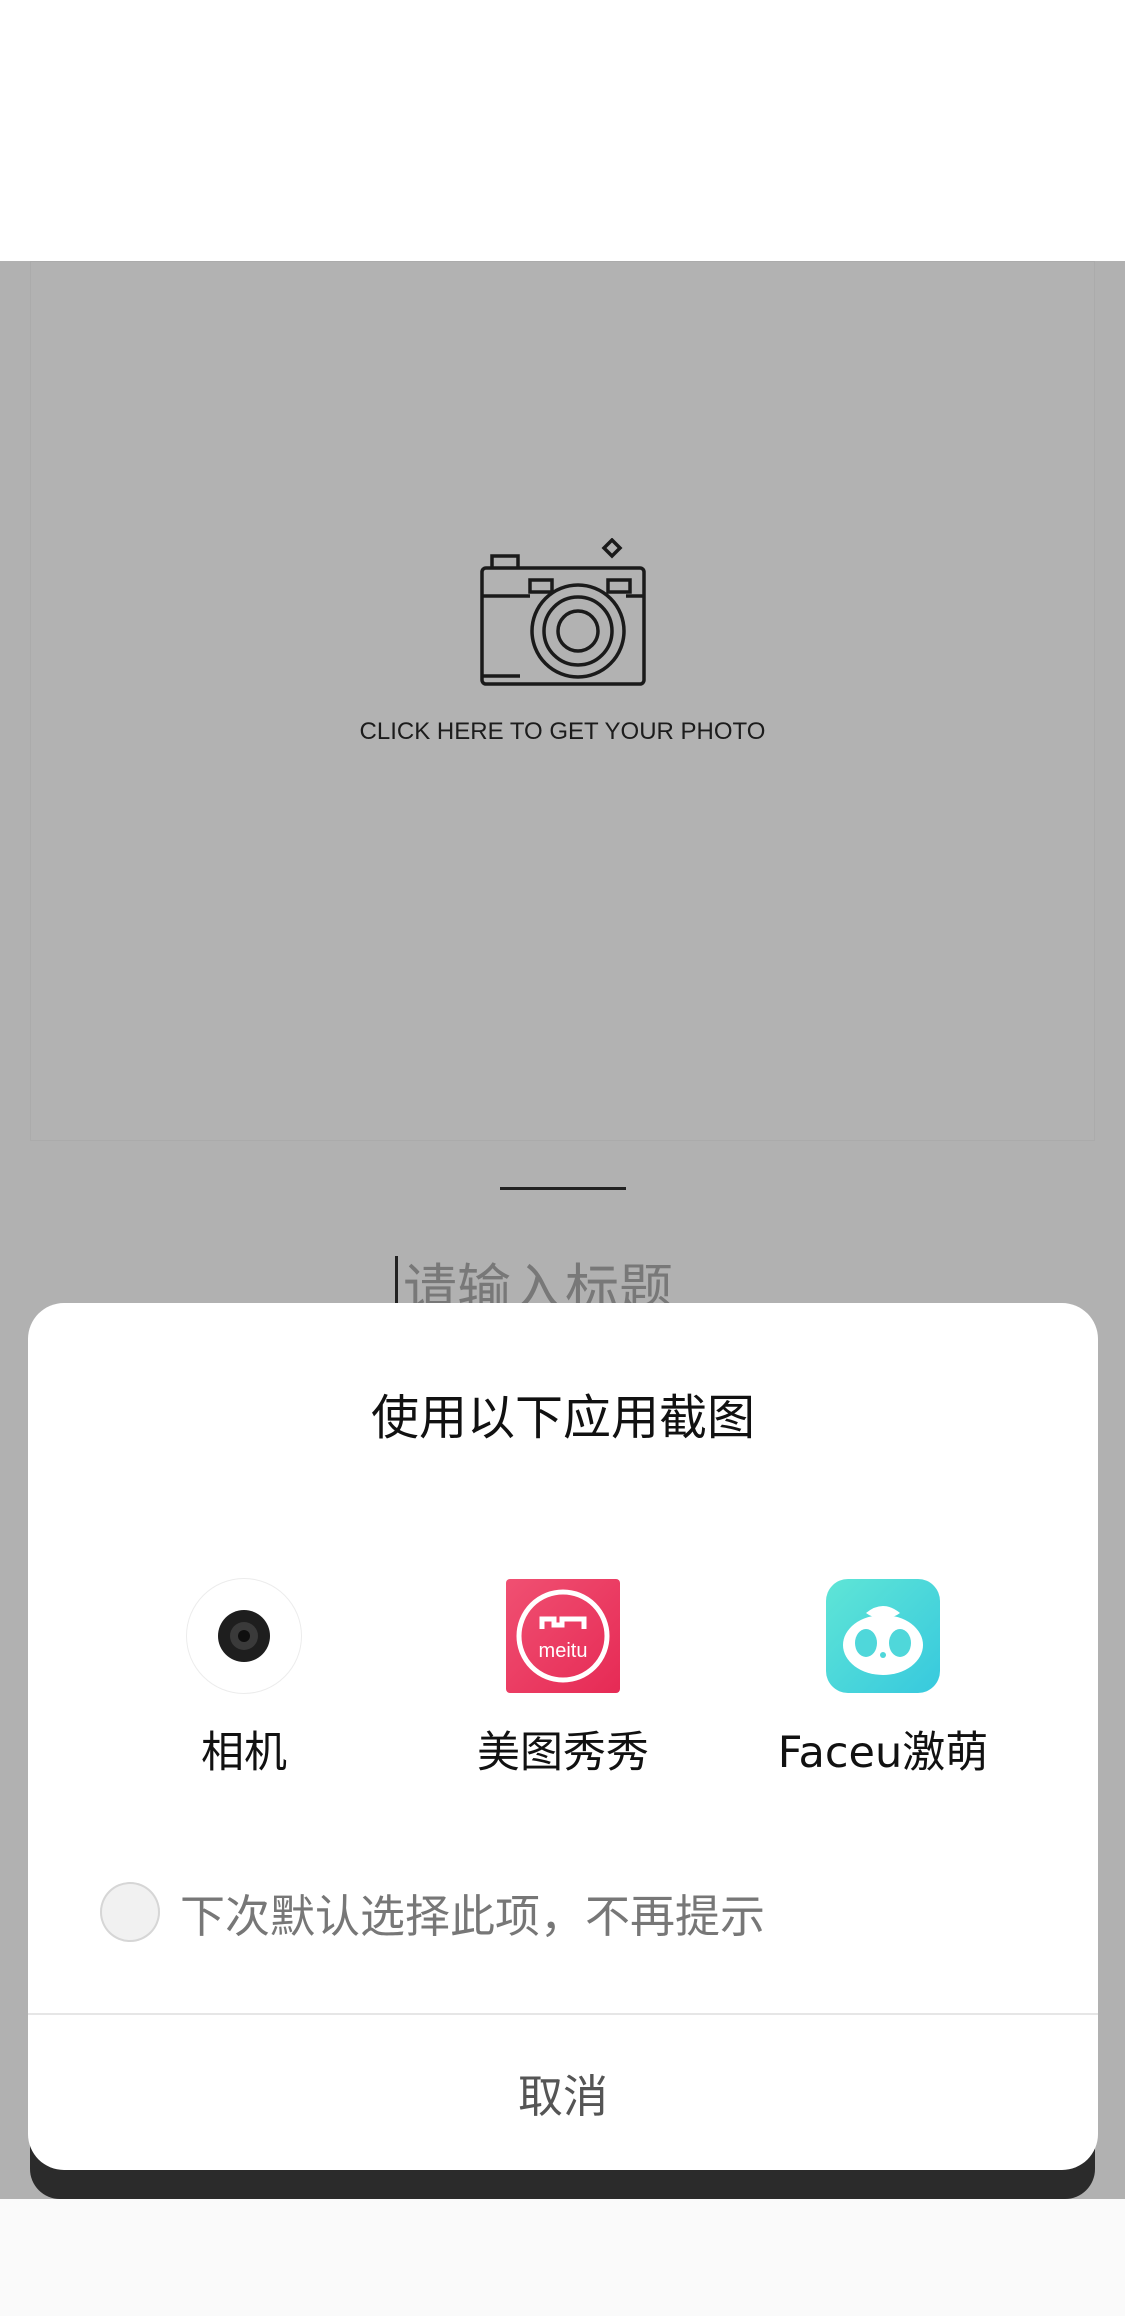  I want to click on title-placeholder: 请输入标题, so click(538, 1282).